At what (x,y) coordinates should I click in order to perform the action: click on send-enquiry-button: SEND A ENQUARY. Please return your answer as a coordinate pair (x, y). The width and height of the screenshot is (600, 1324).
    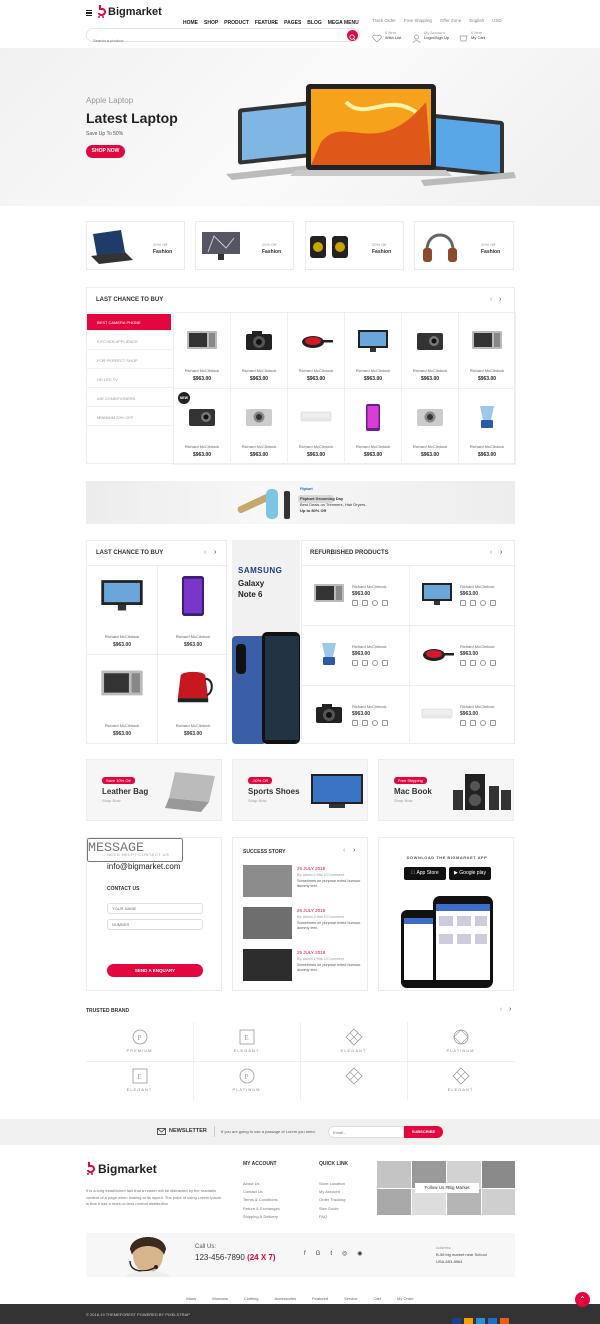
    Looking at the image, I should click on (155, 970).